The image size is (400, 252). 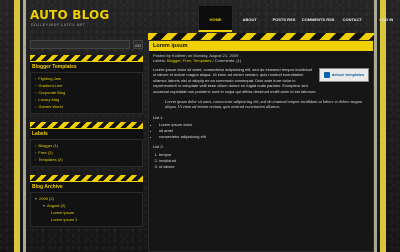 What do you see at coordinates (86, 205) in the screenshot?
I see `archive-month: ▾ August (2)` at bounding box center [86, 205].